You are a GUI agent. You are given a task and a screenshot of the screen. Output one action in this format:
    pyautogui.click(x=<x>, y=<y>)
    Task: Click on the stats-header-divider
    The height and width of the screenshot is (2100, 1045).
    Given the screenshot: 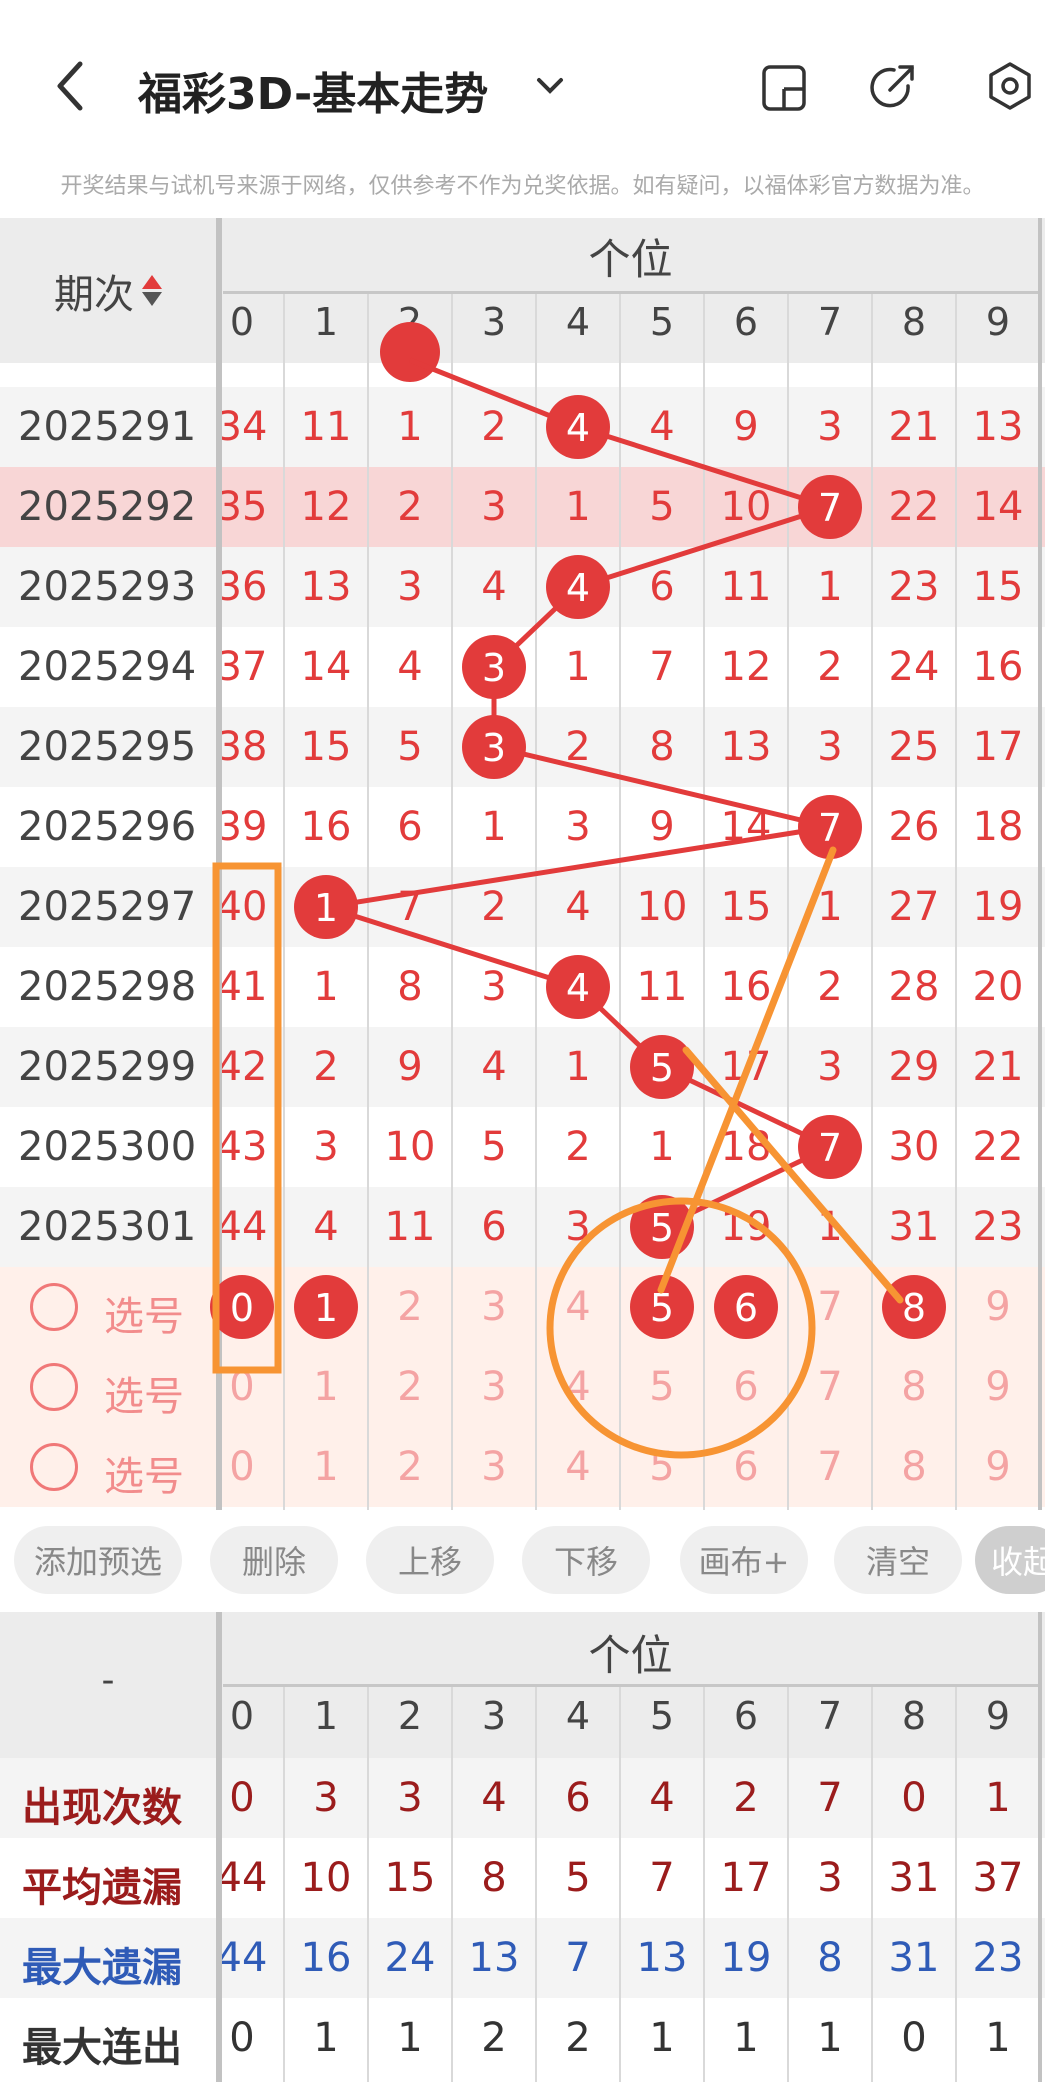 What is the action you would take?
    pyautogui.click(x=630, y=1685)
    